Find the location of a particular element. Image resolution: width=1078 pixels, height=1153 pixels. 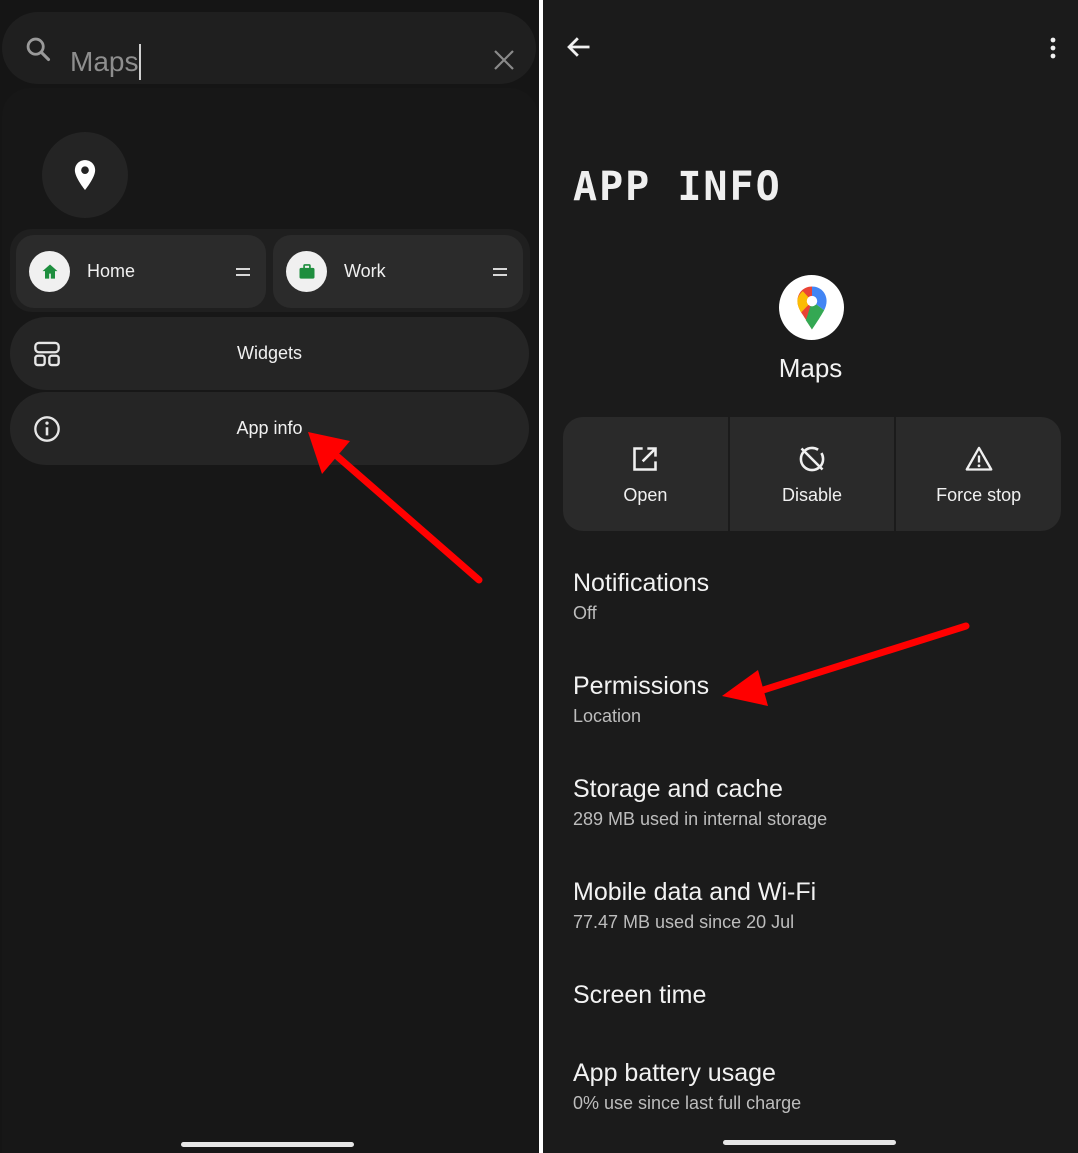

setting-notifications: Notifications Off is located at coordinates (813, 596).